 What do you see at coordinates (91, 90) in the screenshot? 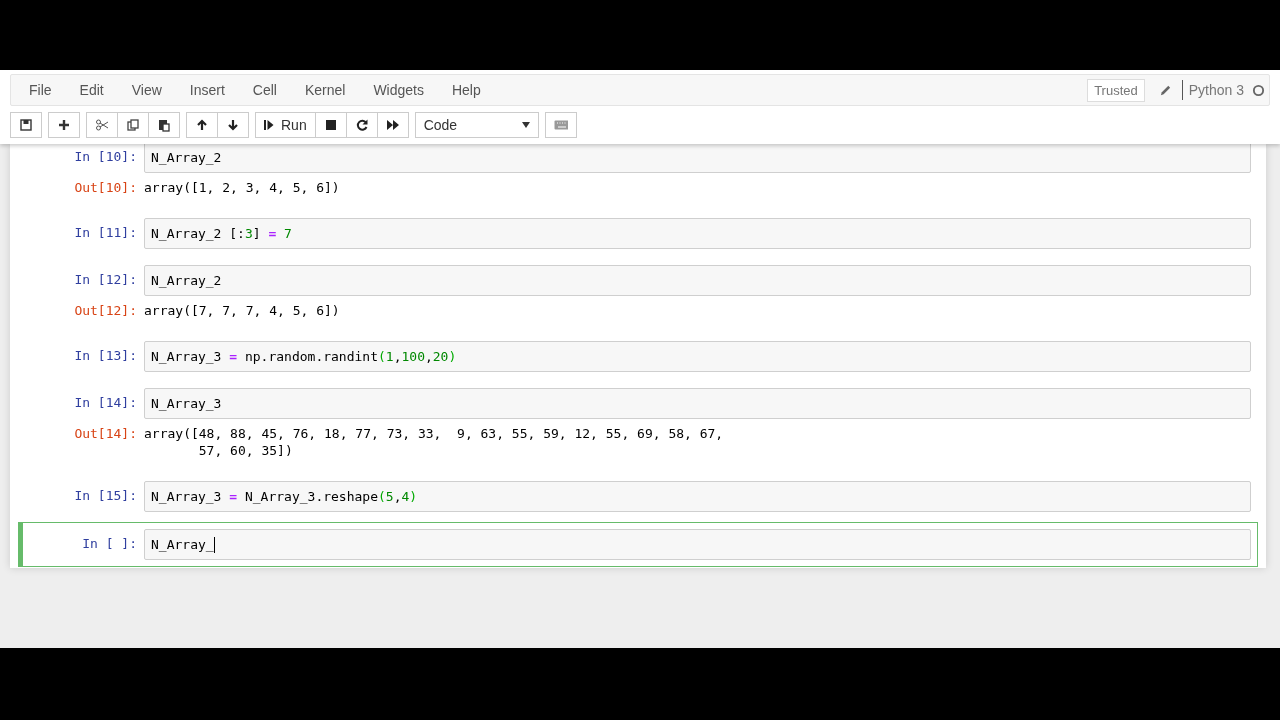
I see `menu-item: Edit` at bounding box center [91, 90].